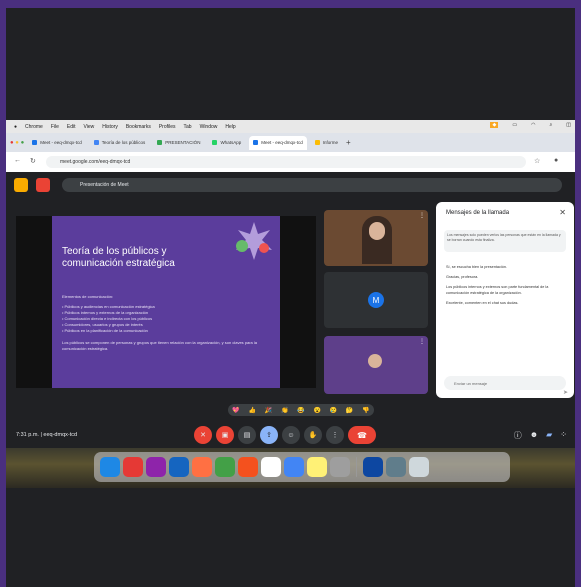 The width and height of the screenshot is (581, 587). Describe the element at coordinates (55, 127) in the screenshot. I see `menu-file: File` at that location.